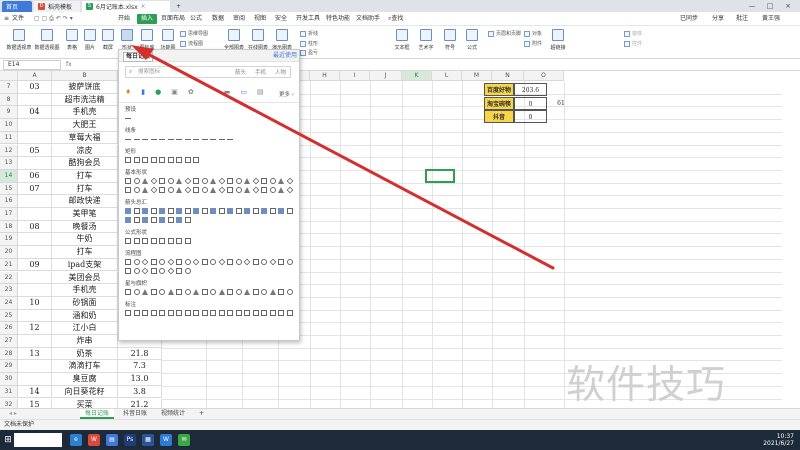  I want to click on word-icon: W, so click(166, 440).